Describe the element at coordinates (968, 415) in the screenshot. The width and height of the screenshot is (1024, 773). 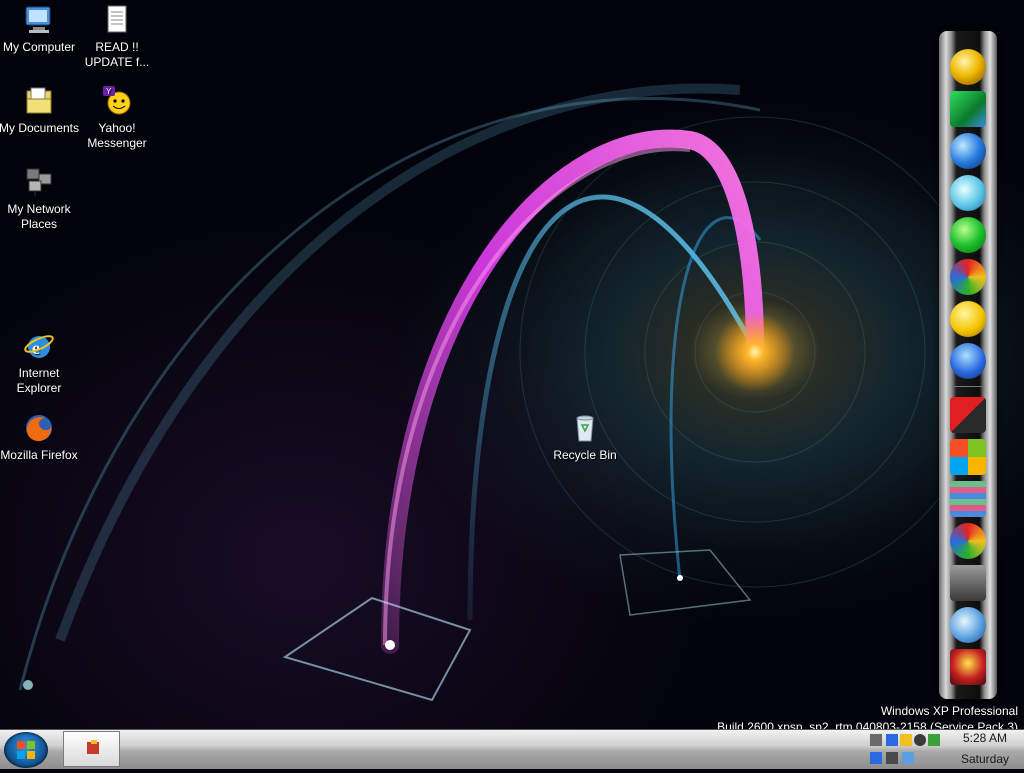
I see `windows-media-icon` at that location.